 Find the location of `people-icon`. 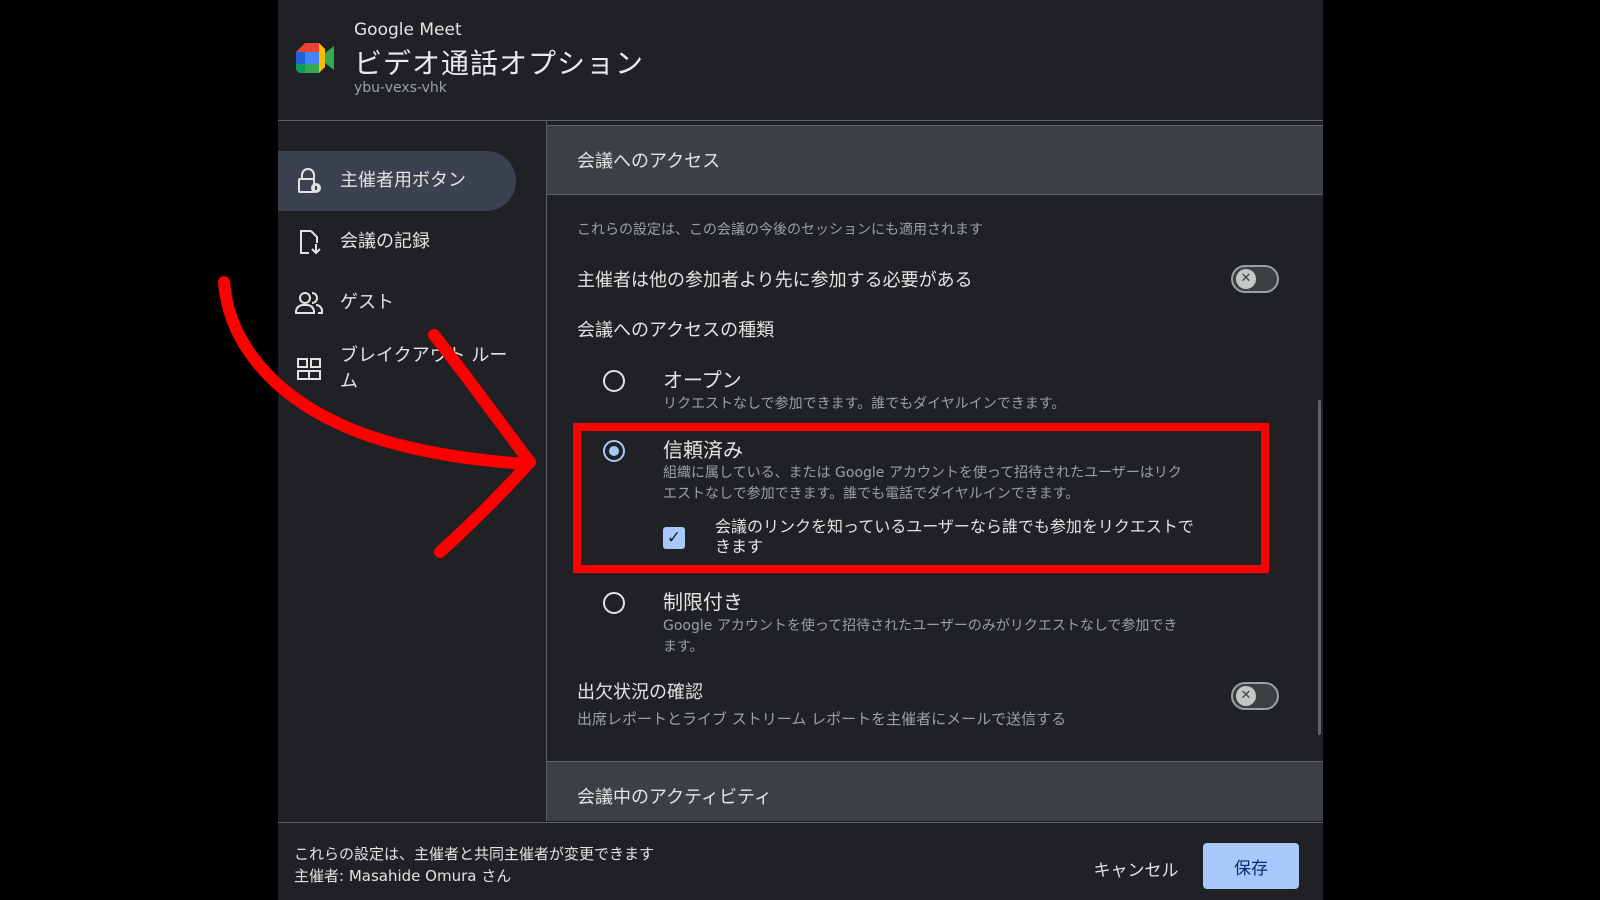

people-icon is located at coordinates (309, 303).